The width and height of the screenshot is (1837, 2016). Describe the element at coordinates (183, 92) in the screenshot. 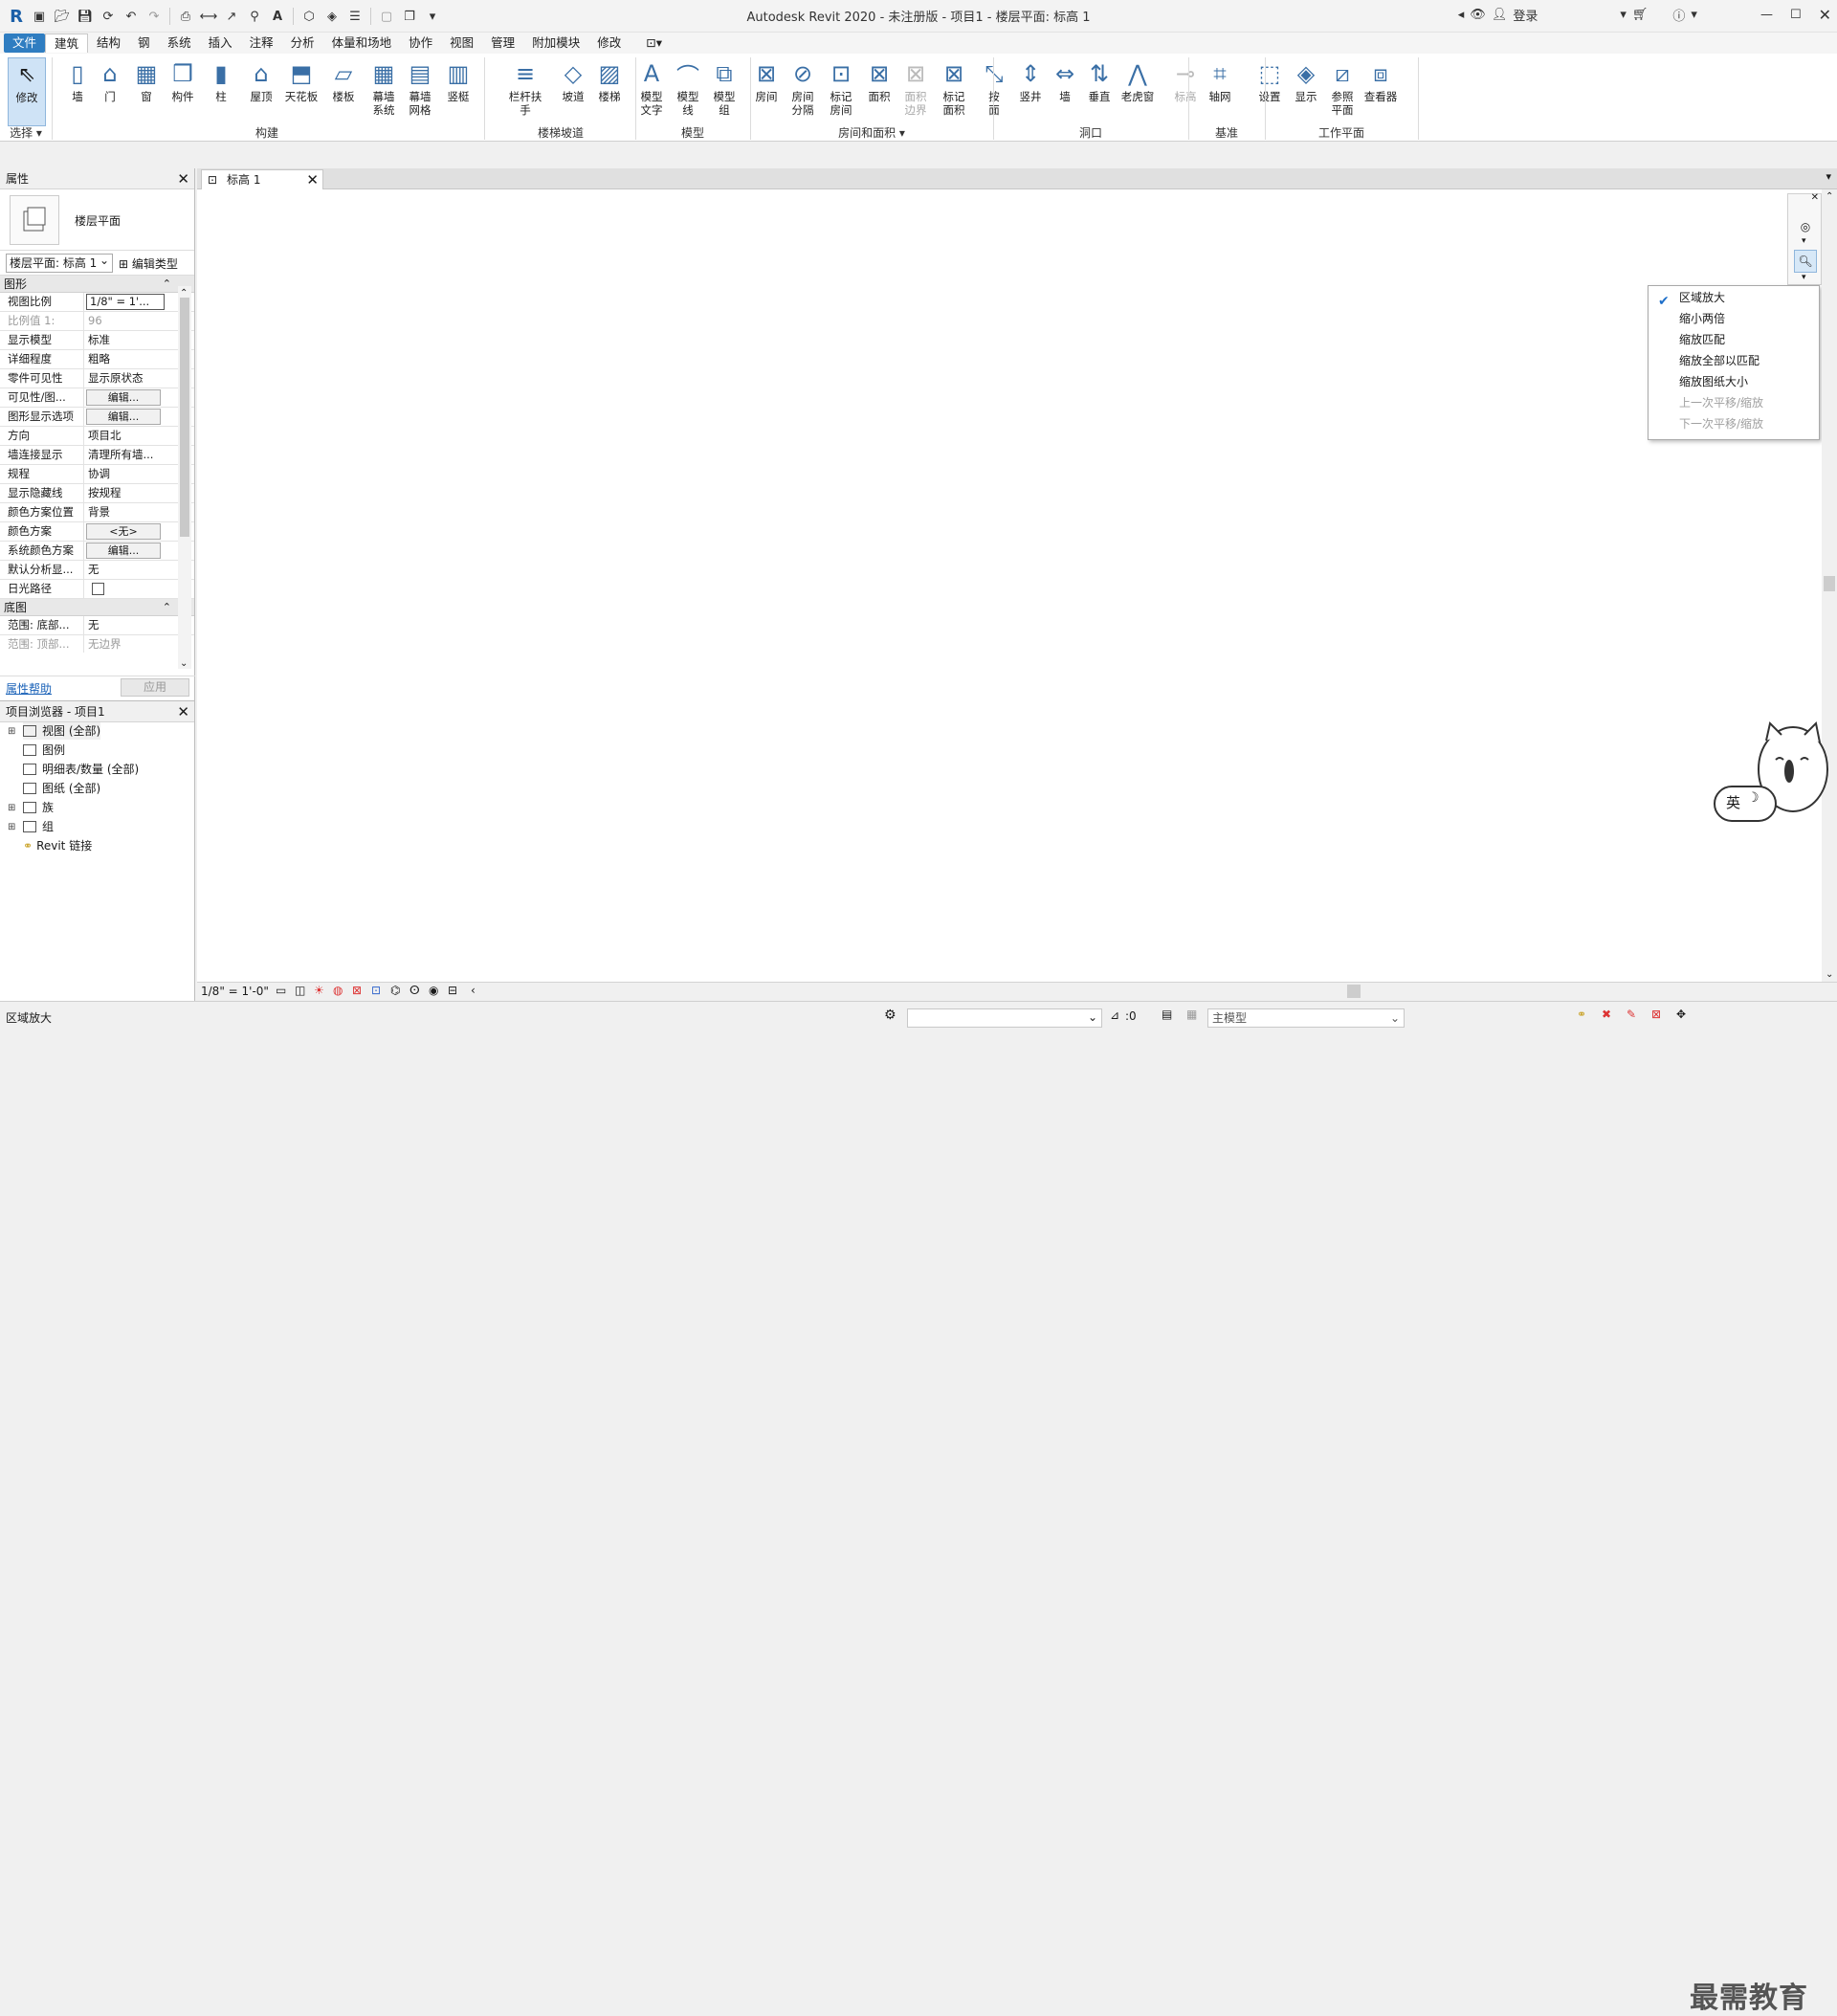

I see `ribbon-button-component: ❒ 构件` at that location.